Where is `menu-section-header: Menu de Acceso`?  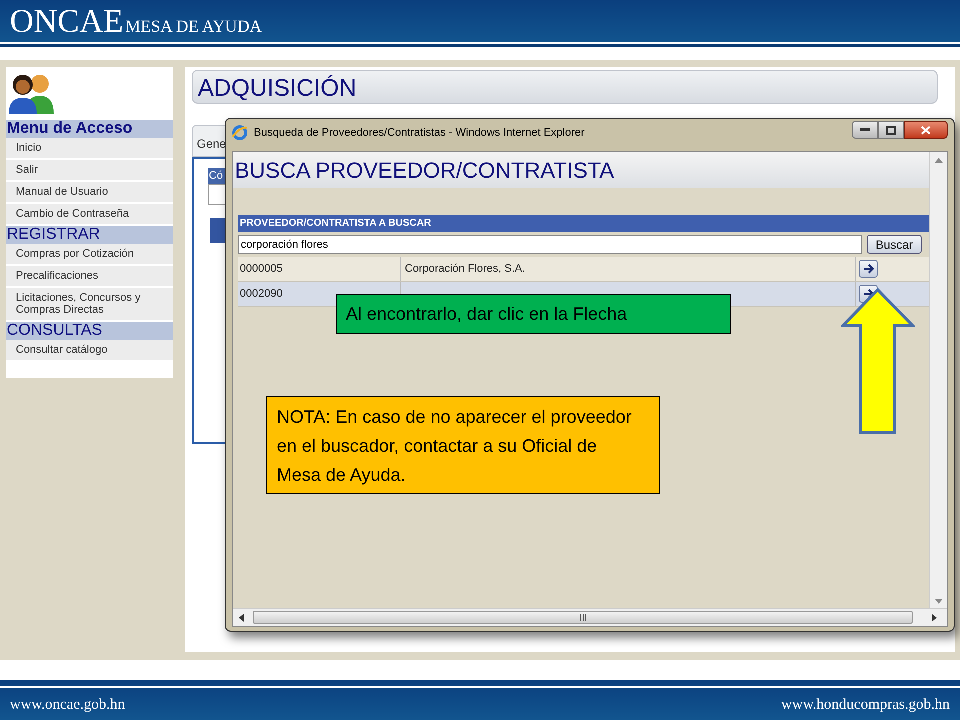
menu-section-header: Menu de Acceso is located at coordinates (89, 129).